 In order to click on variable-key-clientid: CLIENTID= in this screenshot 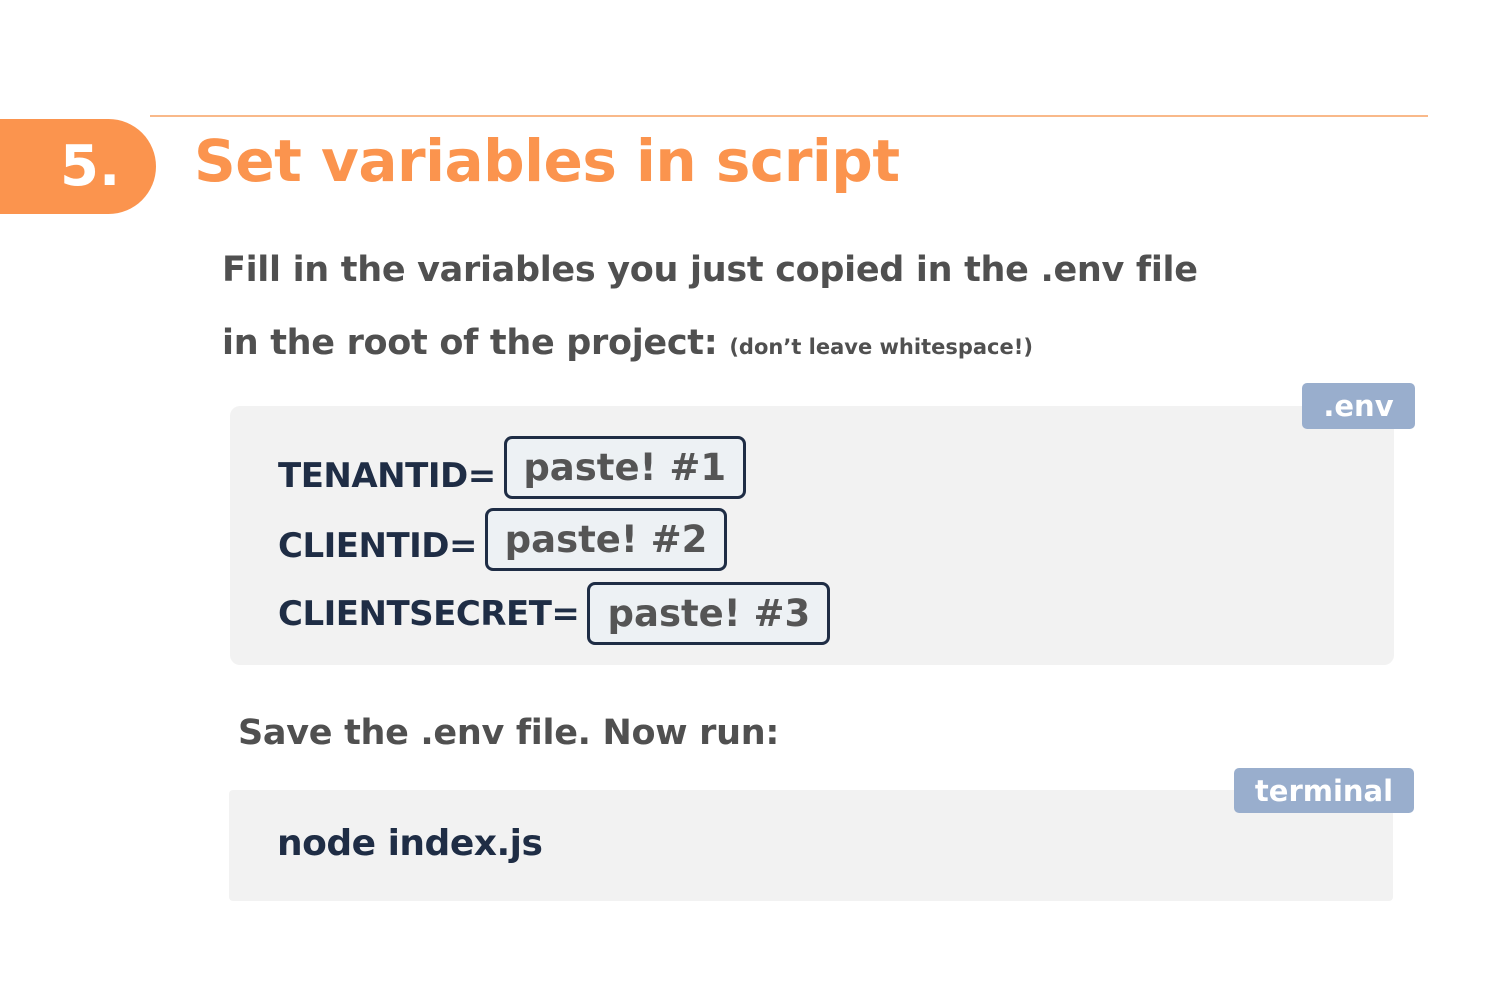, I will do `click(378, 545)`.